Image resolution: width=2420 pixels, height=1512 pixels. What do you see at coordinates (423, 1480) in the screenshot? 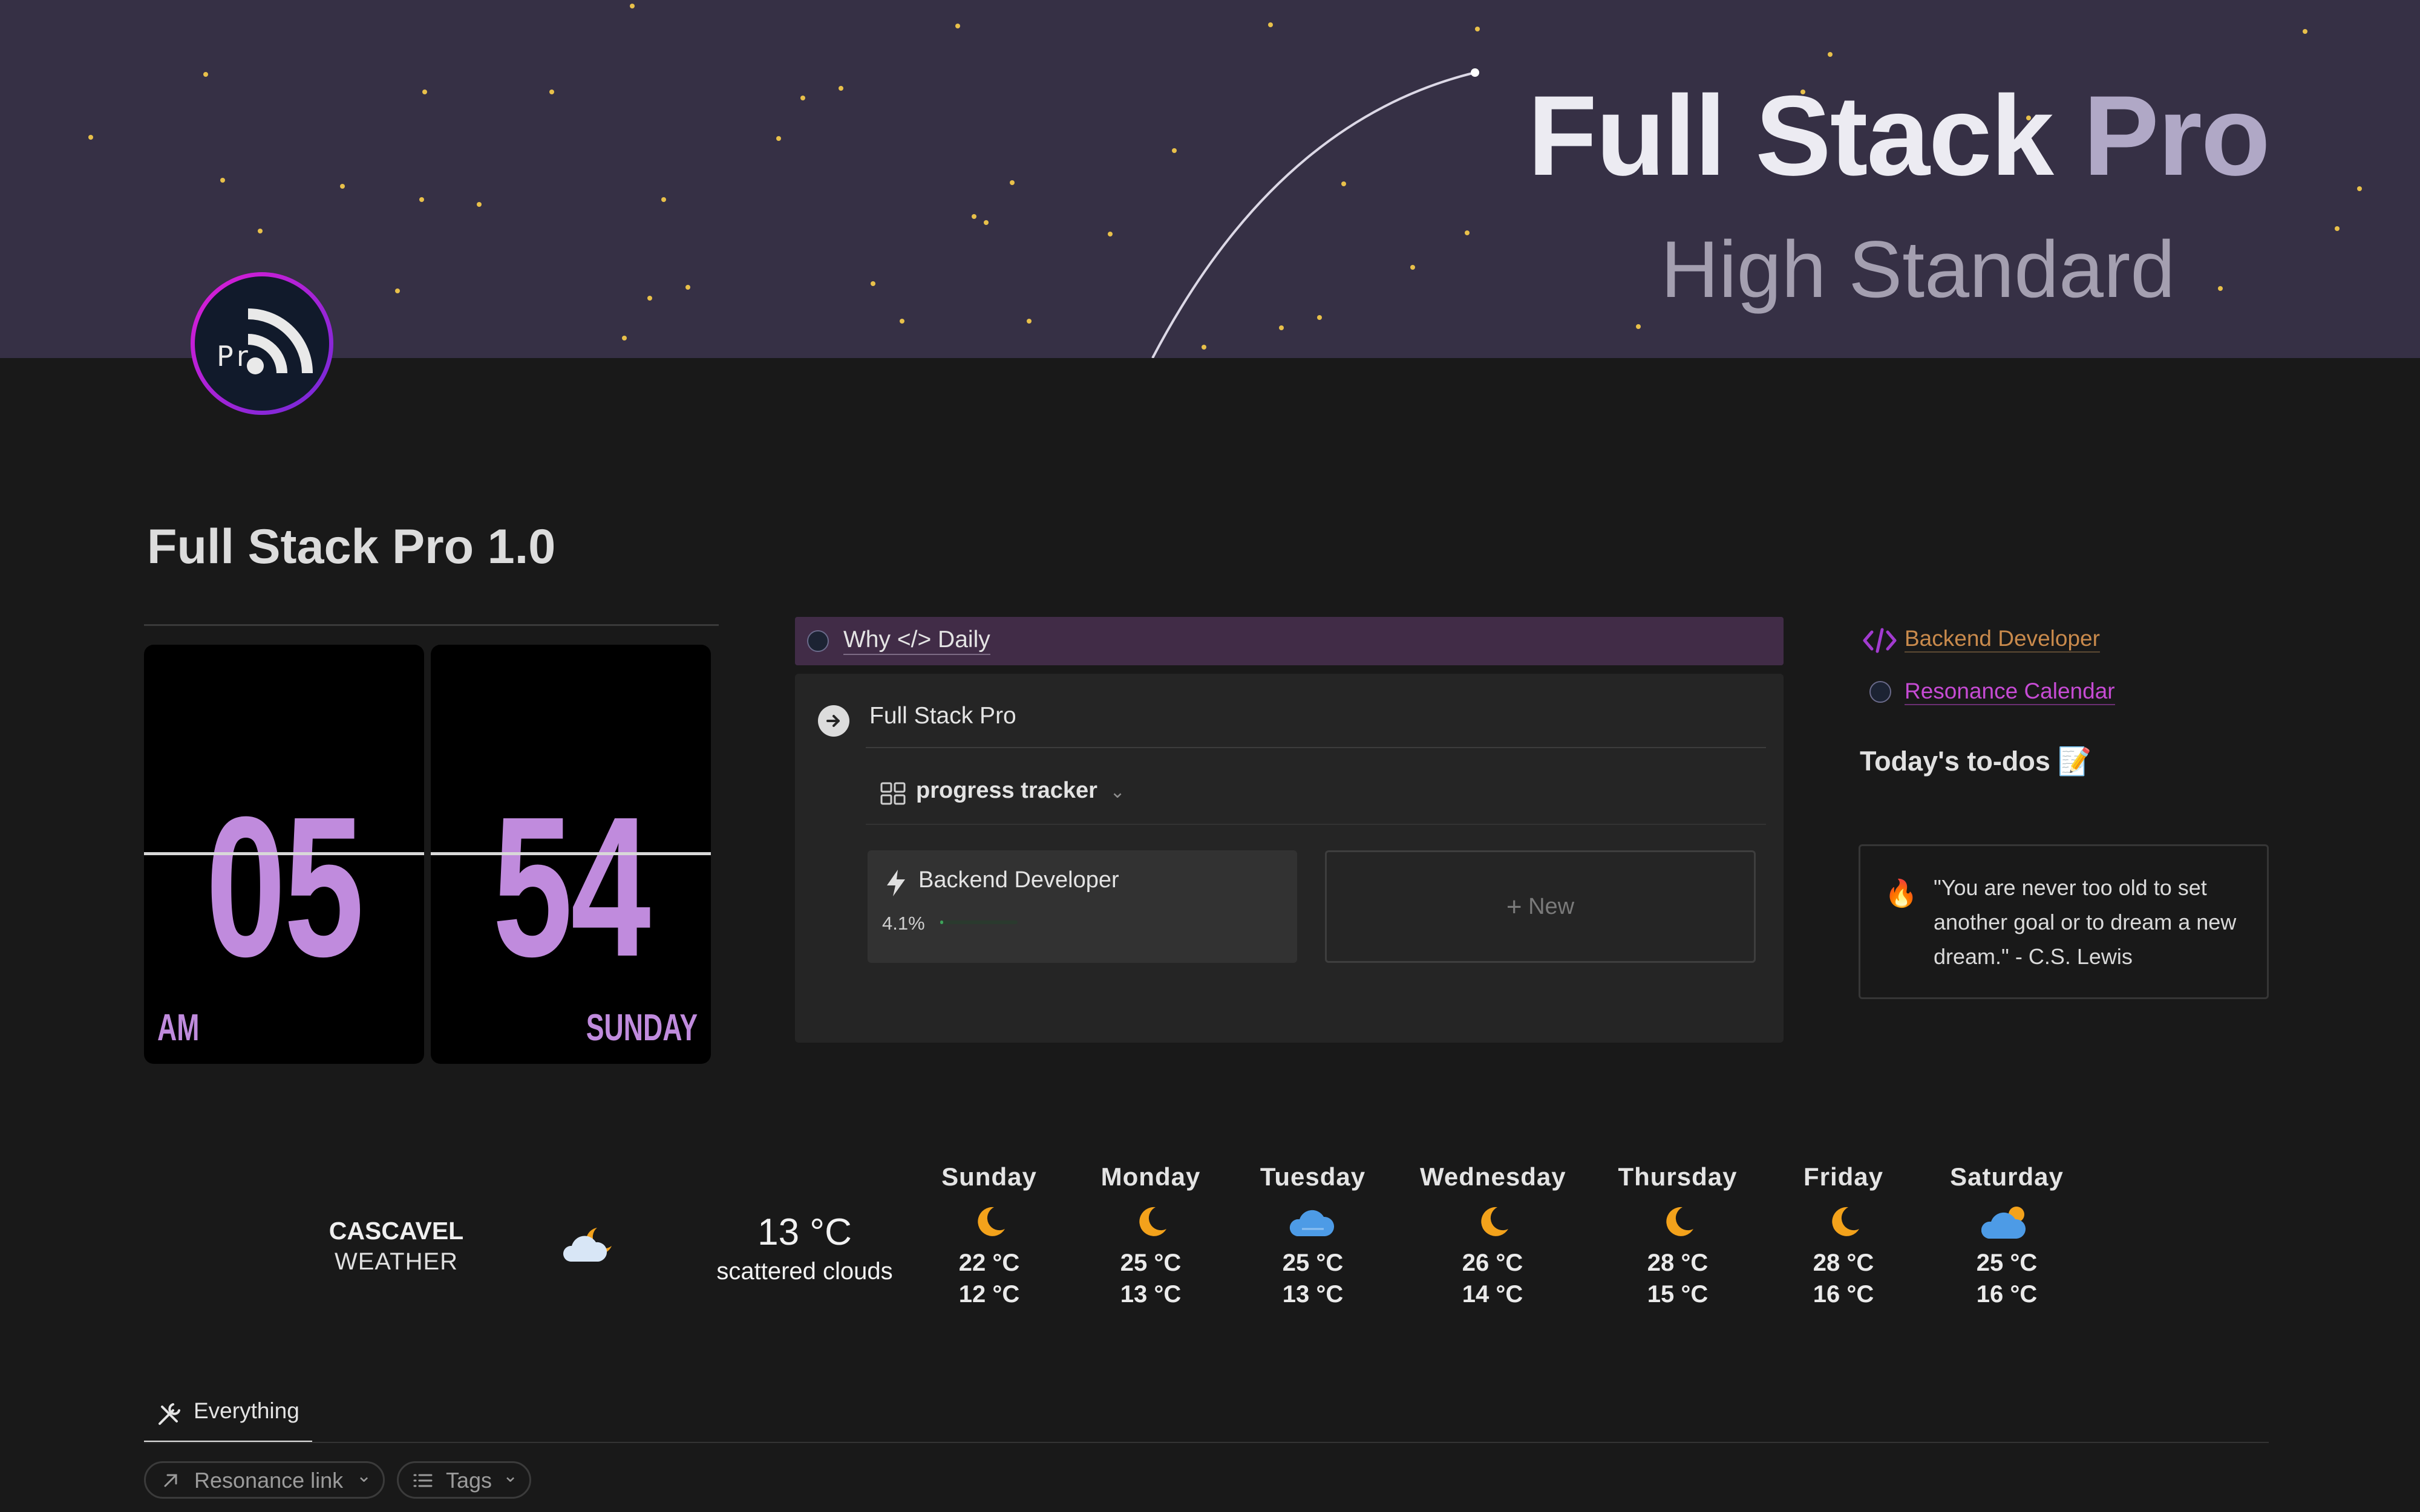
I see `list-icon` at bounding box center [423, 1480].